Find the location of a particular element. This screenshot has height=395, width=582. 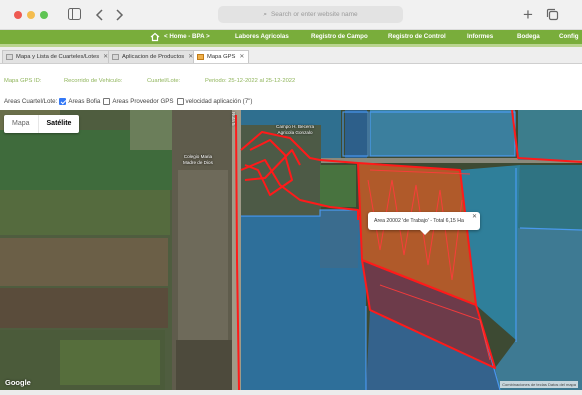

tab-aplicacion-productos: Aplicacion de Productos ✕ is located at coordinates (153, 56).